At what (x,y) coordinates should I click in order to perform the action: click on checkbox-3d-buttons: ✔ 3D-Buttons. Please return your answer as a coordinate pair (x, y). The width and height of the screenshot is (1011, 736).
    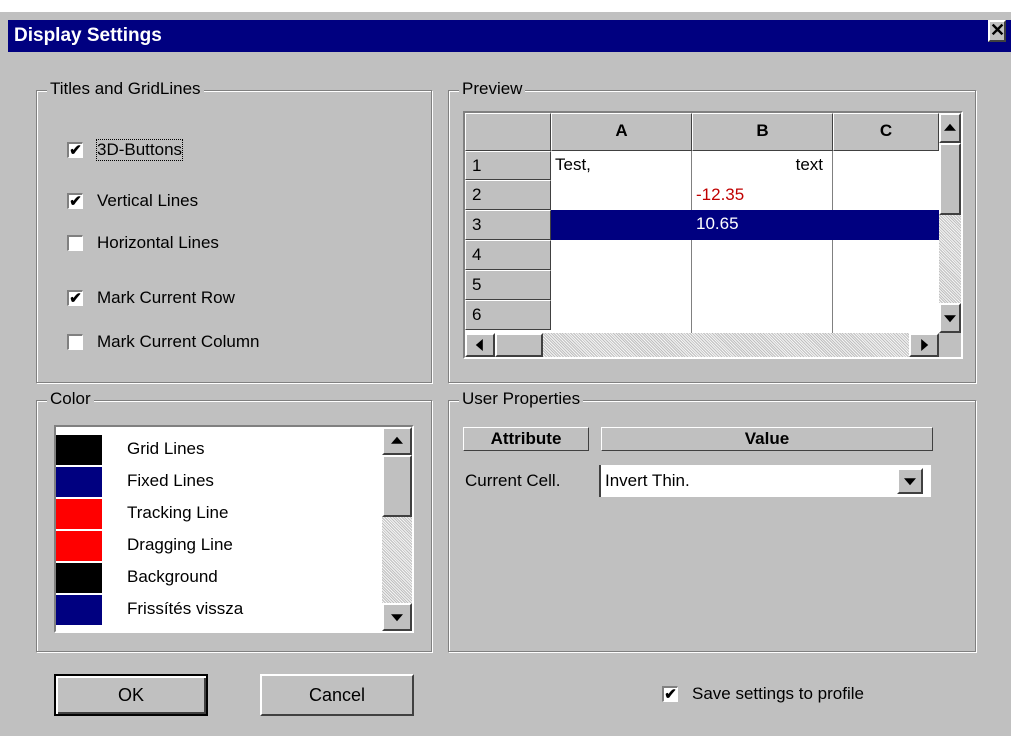
    Looking at the image, I should click on (125, 150).